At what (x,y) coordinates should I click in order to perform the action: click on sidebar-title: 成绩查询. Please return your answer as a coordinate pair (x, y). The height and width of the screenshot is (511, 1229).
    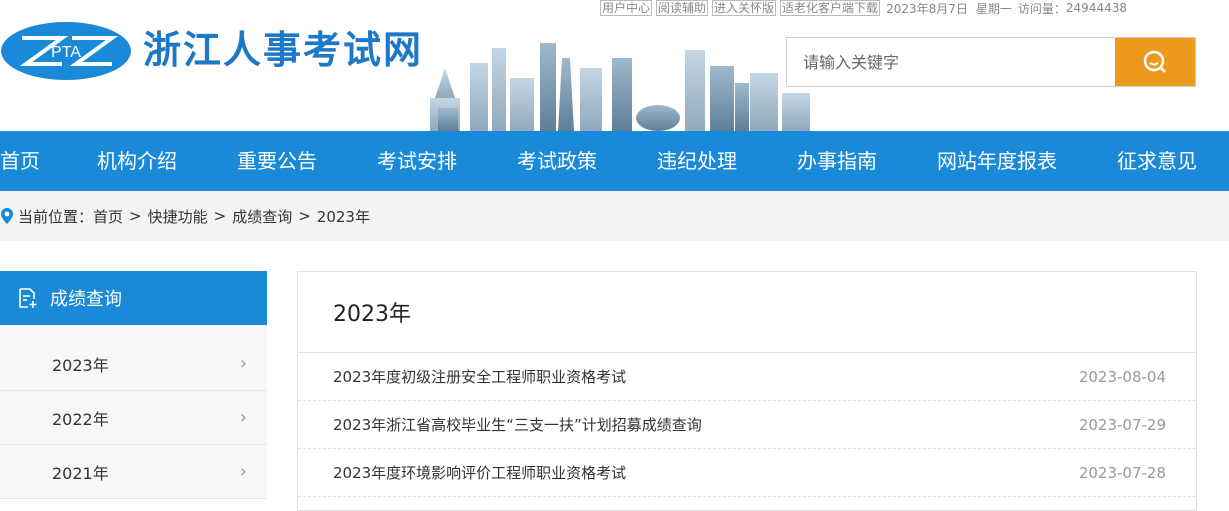
    Looking at the image, I should click on (86, 299).